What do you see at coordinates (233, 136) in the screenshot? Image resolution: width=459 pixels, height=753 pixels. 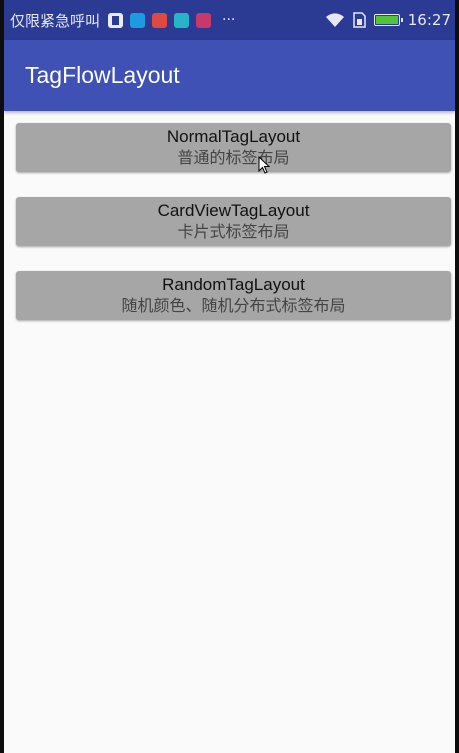 I see `button-title: NormalTagLayout` at bounding box center [233, 136].